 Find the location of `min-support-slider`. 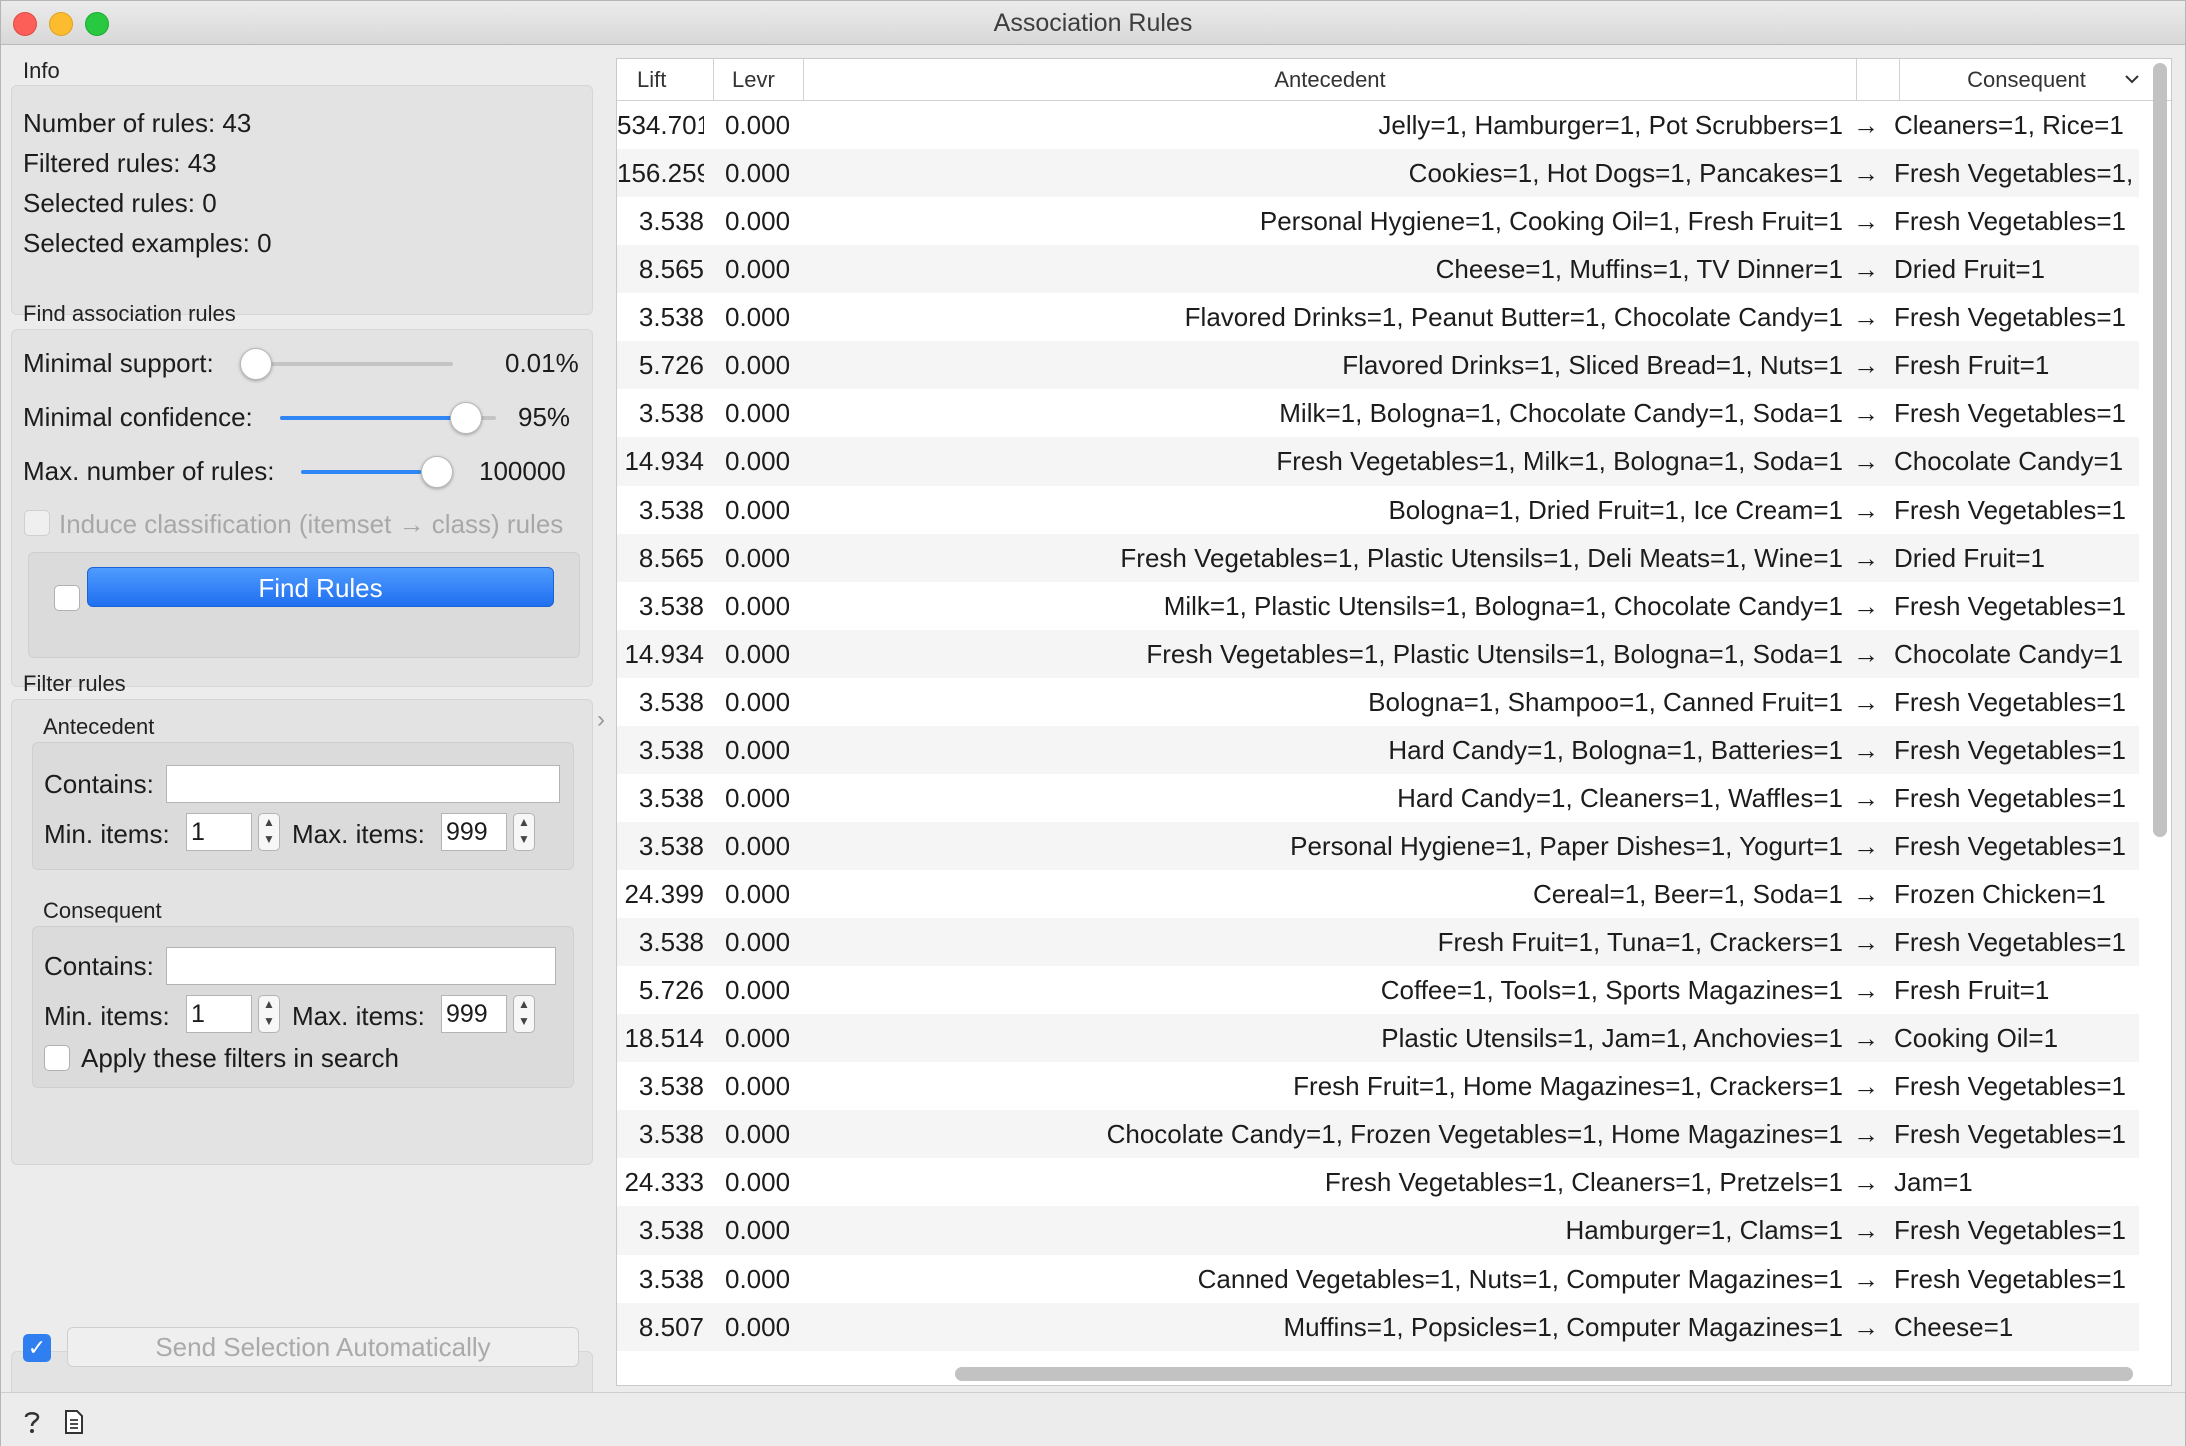

min-support-slider is located at coordinates (350, 364).